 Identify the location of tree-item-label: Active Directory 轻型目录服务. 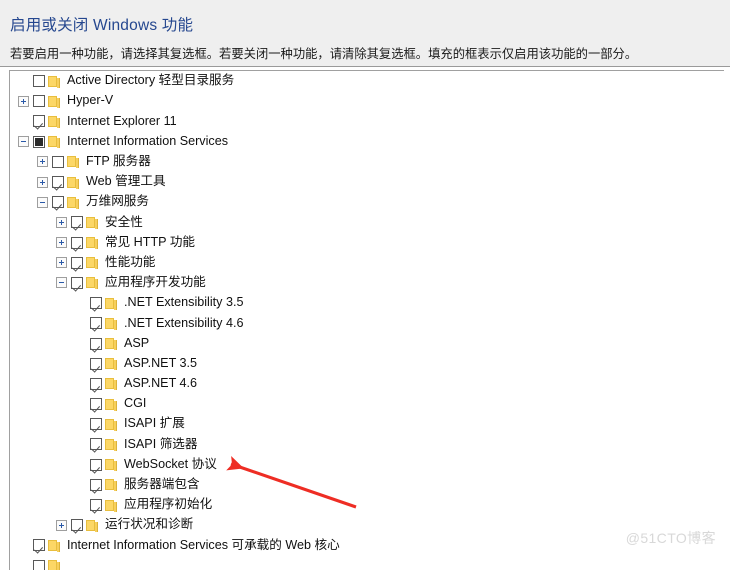
(150, 81).